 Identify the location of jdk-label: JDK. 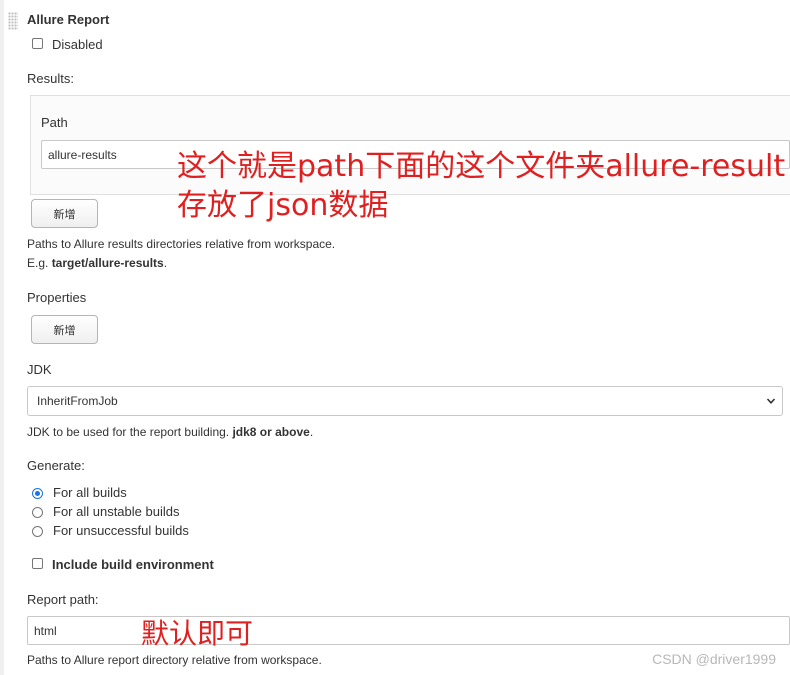
(39, 369).